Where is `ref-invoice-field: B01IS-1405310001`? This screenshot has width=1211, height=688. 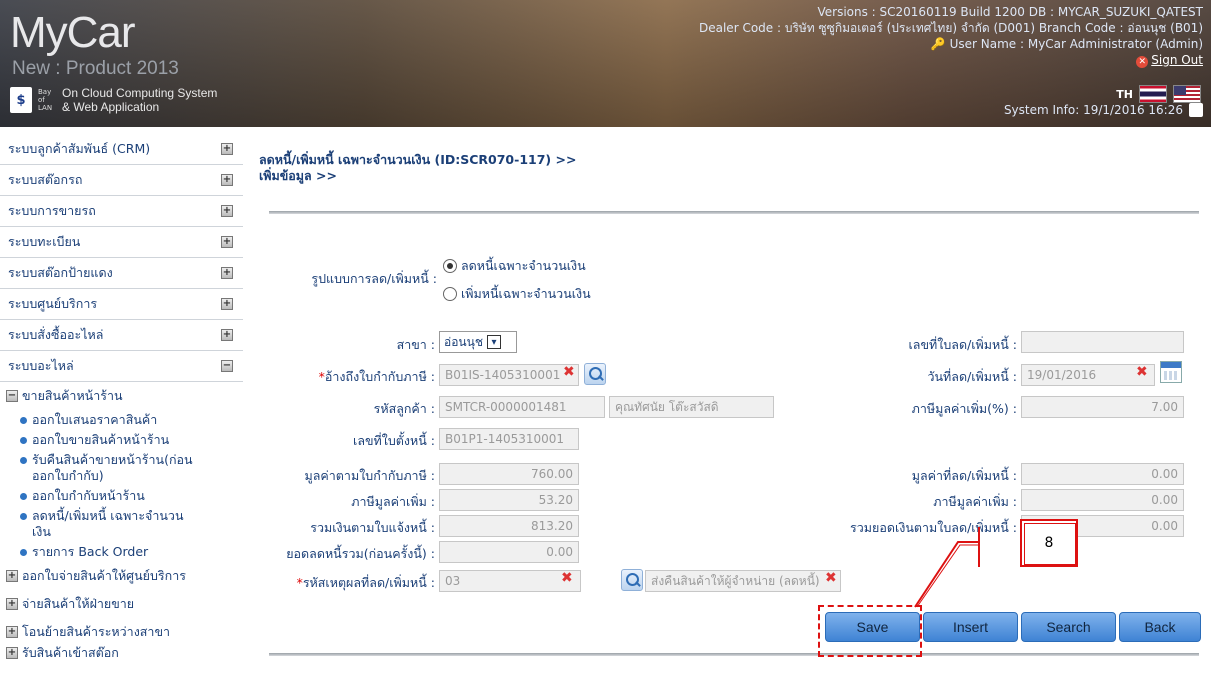
ref-invoice-field: B01IS-1405310001 is located at coordinates (509, 375).